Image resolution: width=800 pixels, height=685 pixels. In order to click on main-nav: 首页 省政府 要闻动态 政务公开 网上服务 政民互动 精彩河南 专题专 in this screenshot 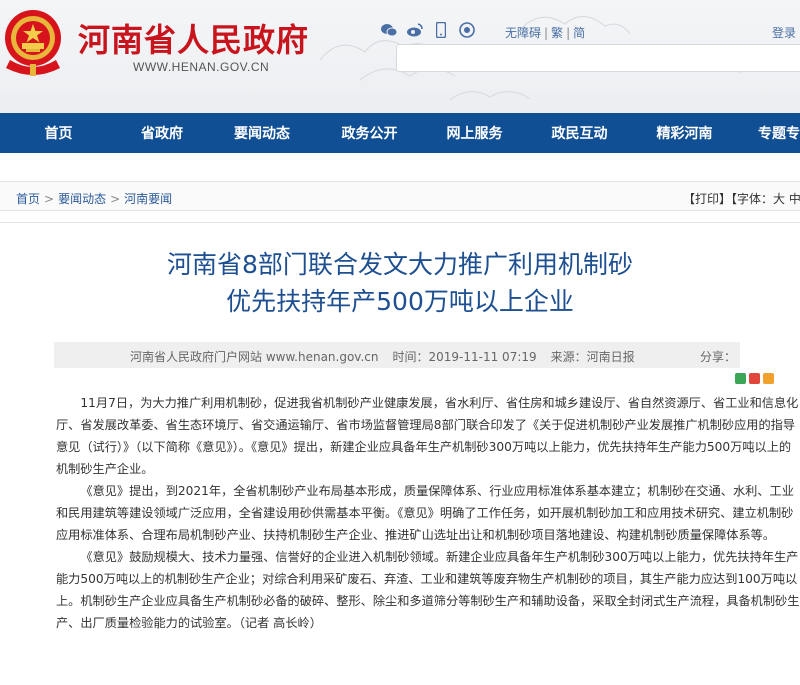, I will do `click(400, 133)`.